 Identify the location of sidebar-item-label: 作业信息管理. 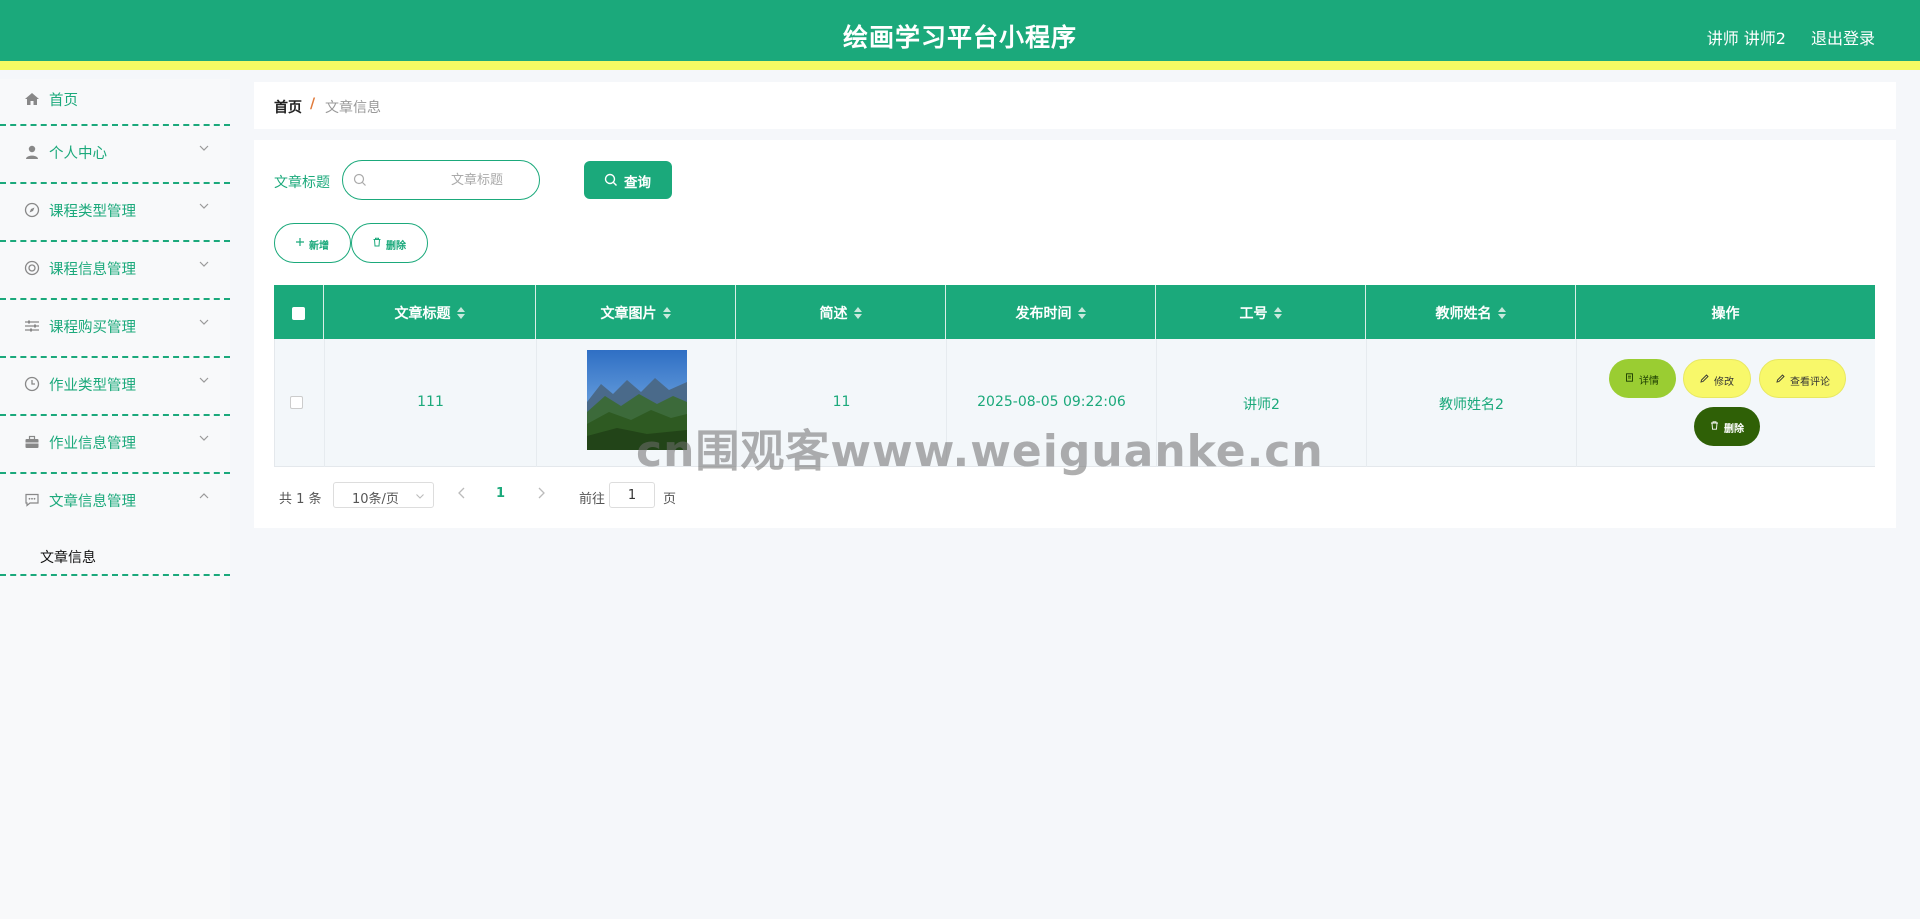
(92, 444).